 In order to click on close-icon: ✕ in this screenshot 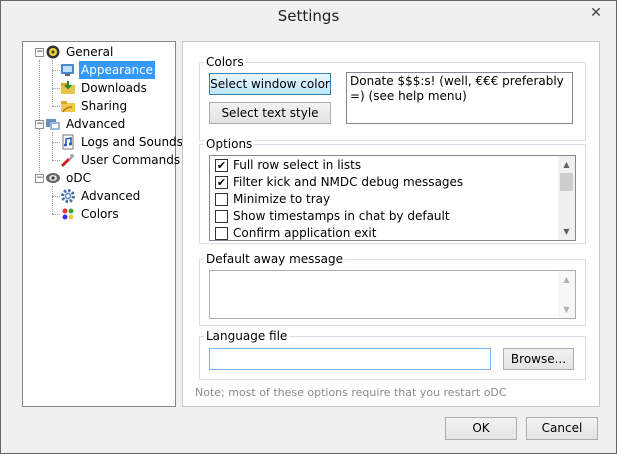, I will do `click(596, 13)`.